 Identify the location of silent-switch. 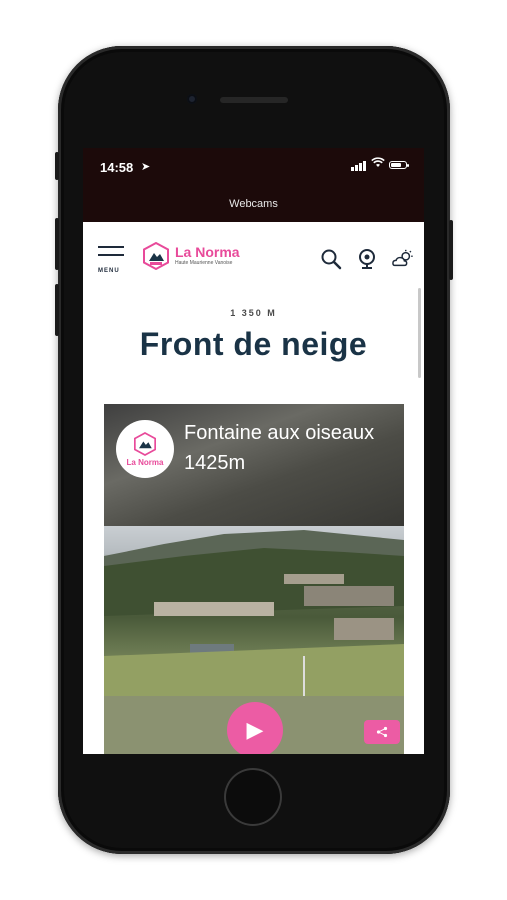
(57, 166).